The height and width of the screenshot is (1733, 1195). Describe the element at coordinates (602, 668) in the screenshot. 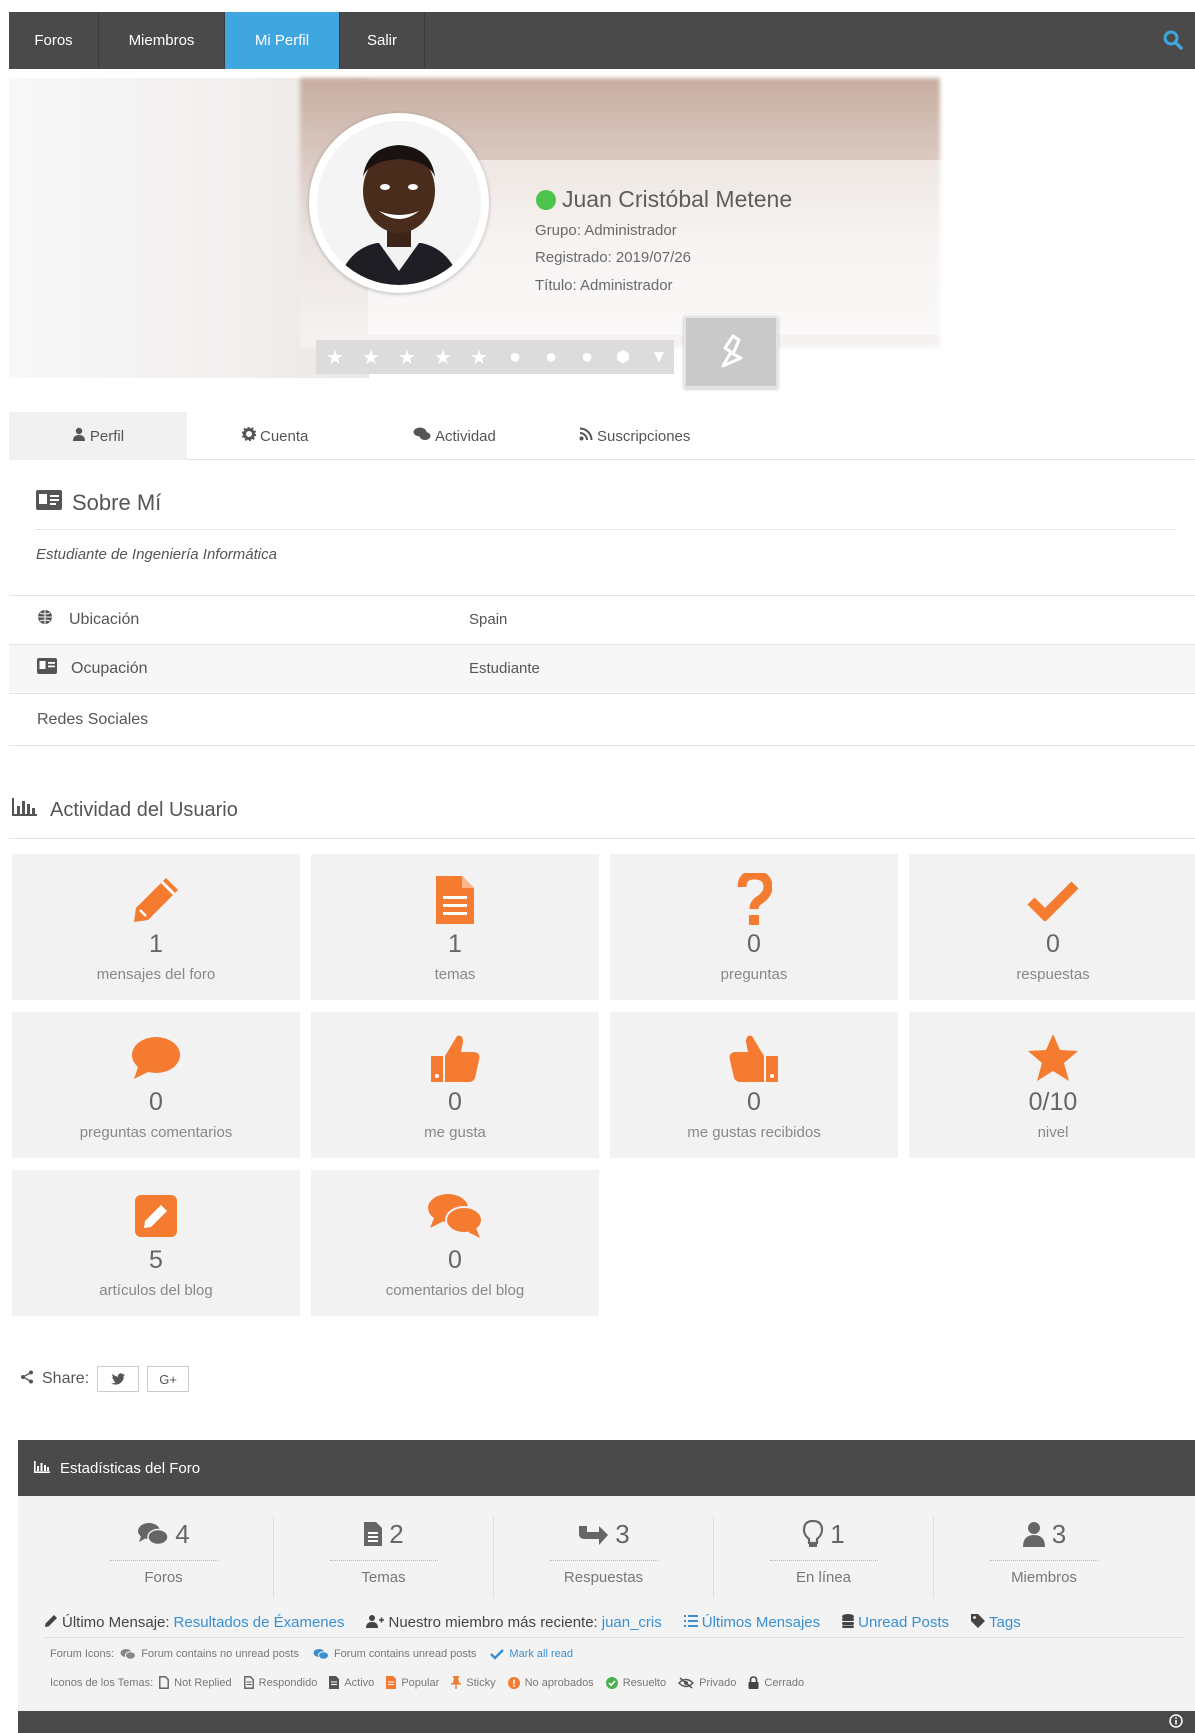

I see `info-row-occupation: Ocupación Estudiante` at that location.